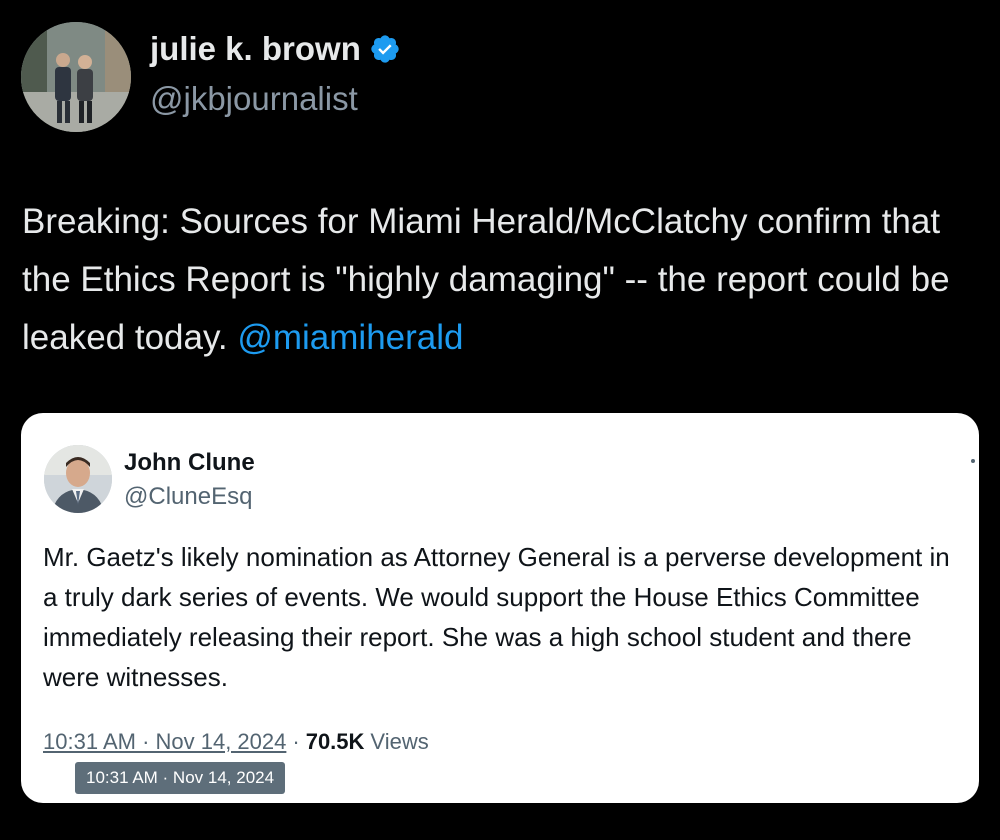 The width and height of the screenshot is (1000, 840). What do you see at coordinates (78, 479) in the screenshot?
I see `quoted-author-avatar` at bounding box center [78, 479].